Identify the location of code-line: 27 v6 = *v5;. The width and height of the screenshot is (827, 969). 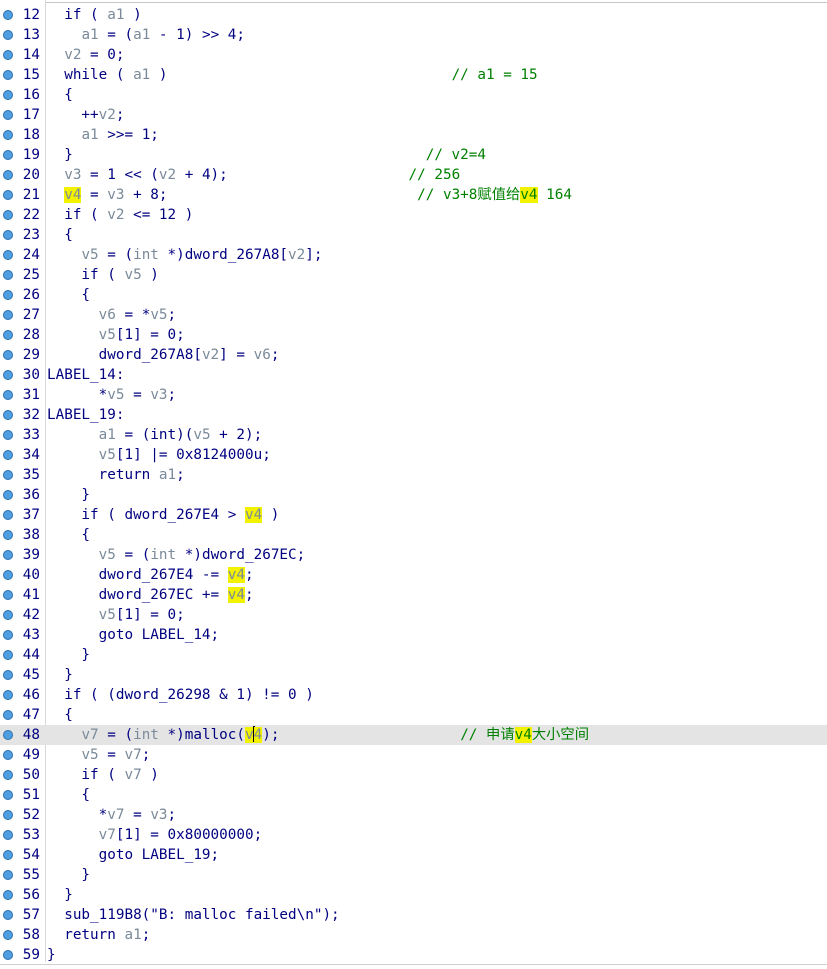
(413, 315).